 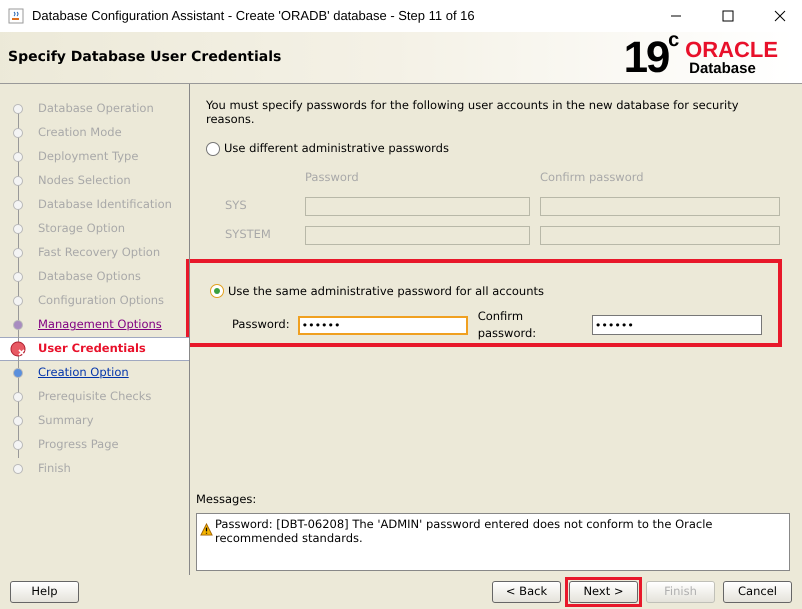 What do you see at coordinates (82, 229) in the screenshot?
I see `step-item: Storage Option` at bounding box center [82, 229].